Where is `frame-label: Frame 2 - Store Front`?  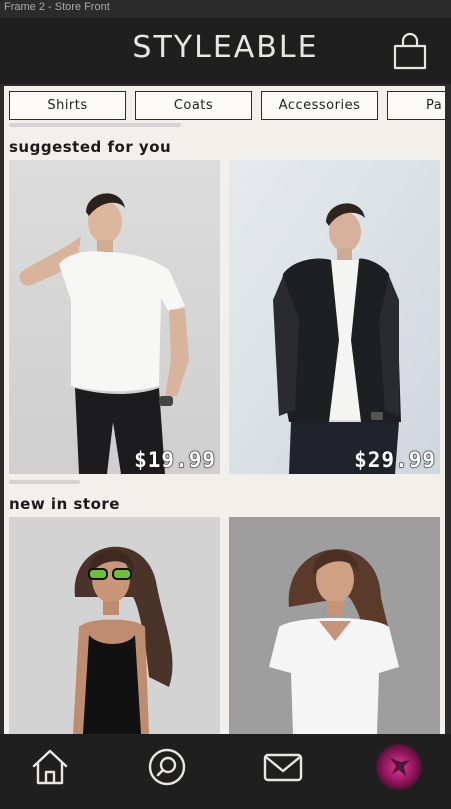
frame-label: Frame 2 - Store Front is located at coordinates (57, 7).